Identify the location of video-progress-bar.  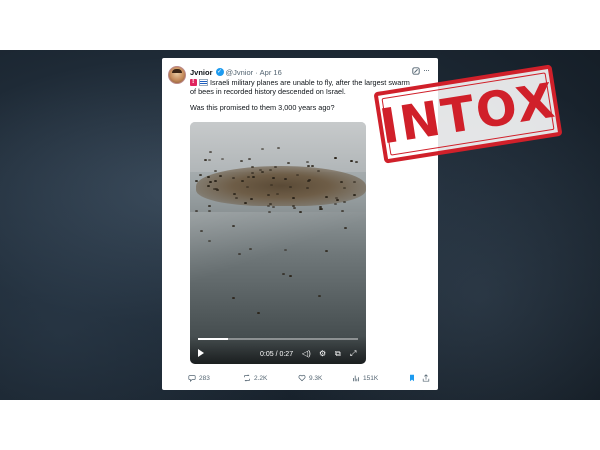
(278, 339).